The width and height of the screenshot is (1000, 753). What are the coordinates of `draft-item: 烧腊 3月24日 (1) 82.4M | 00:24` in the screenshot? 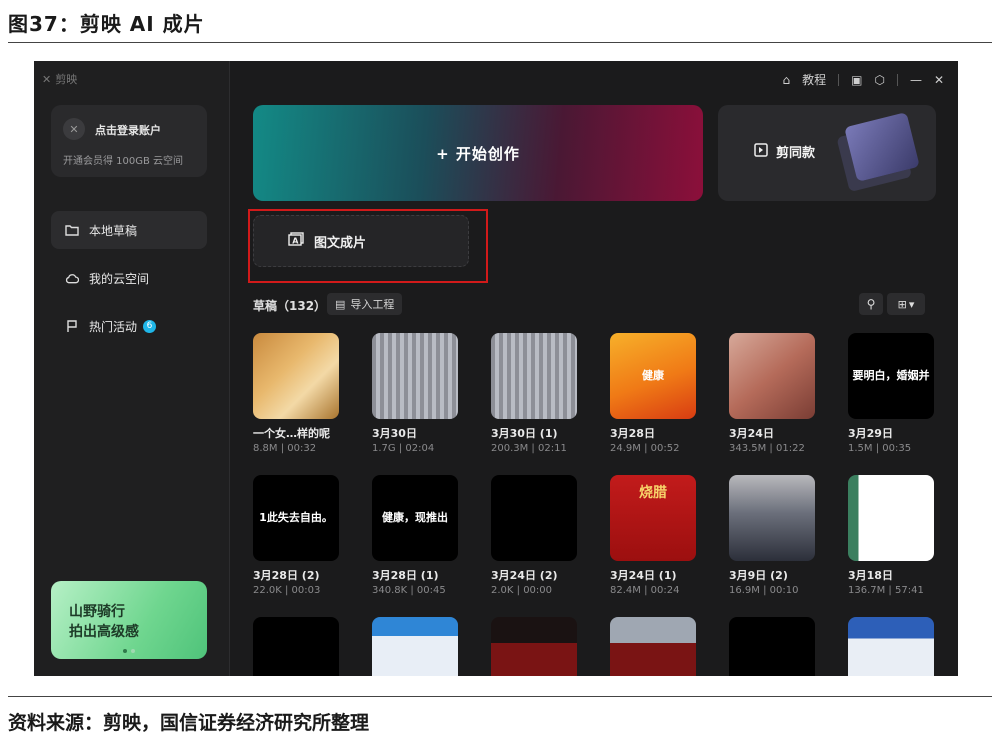 It's located at (653, 535).